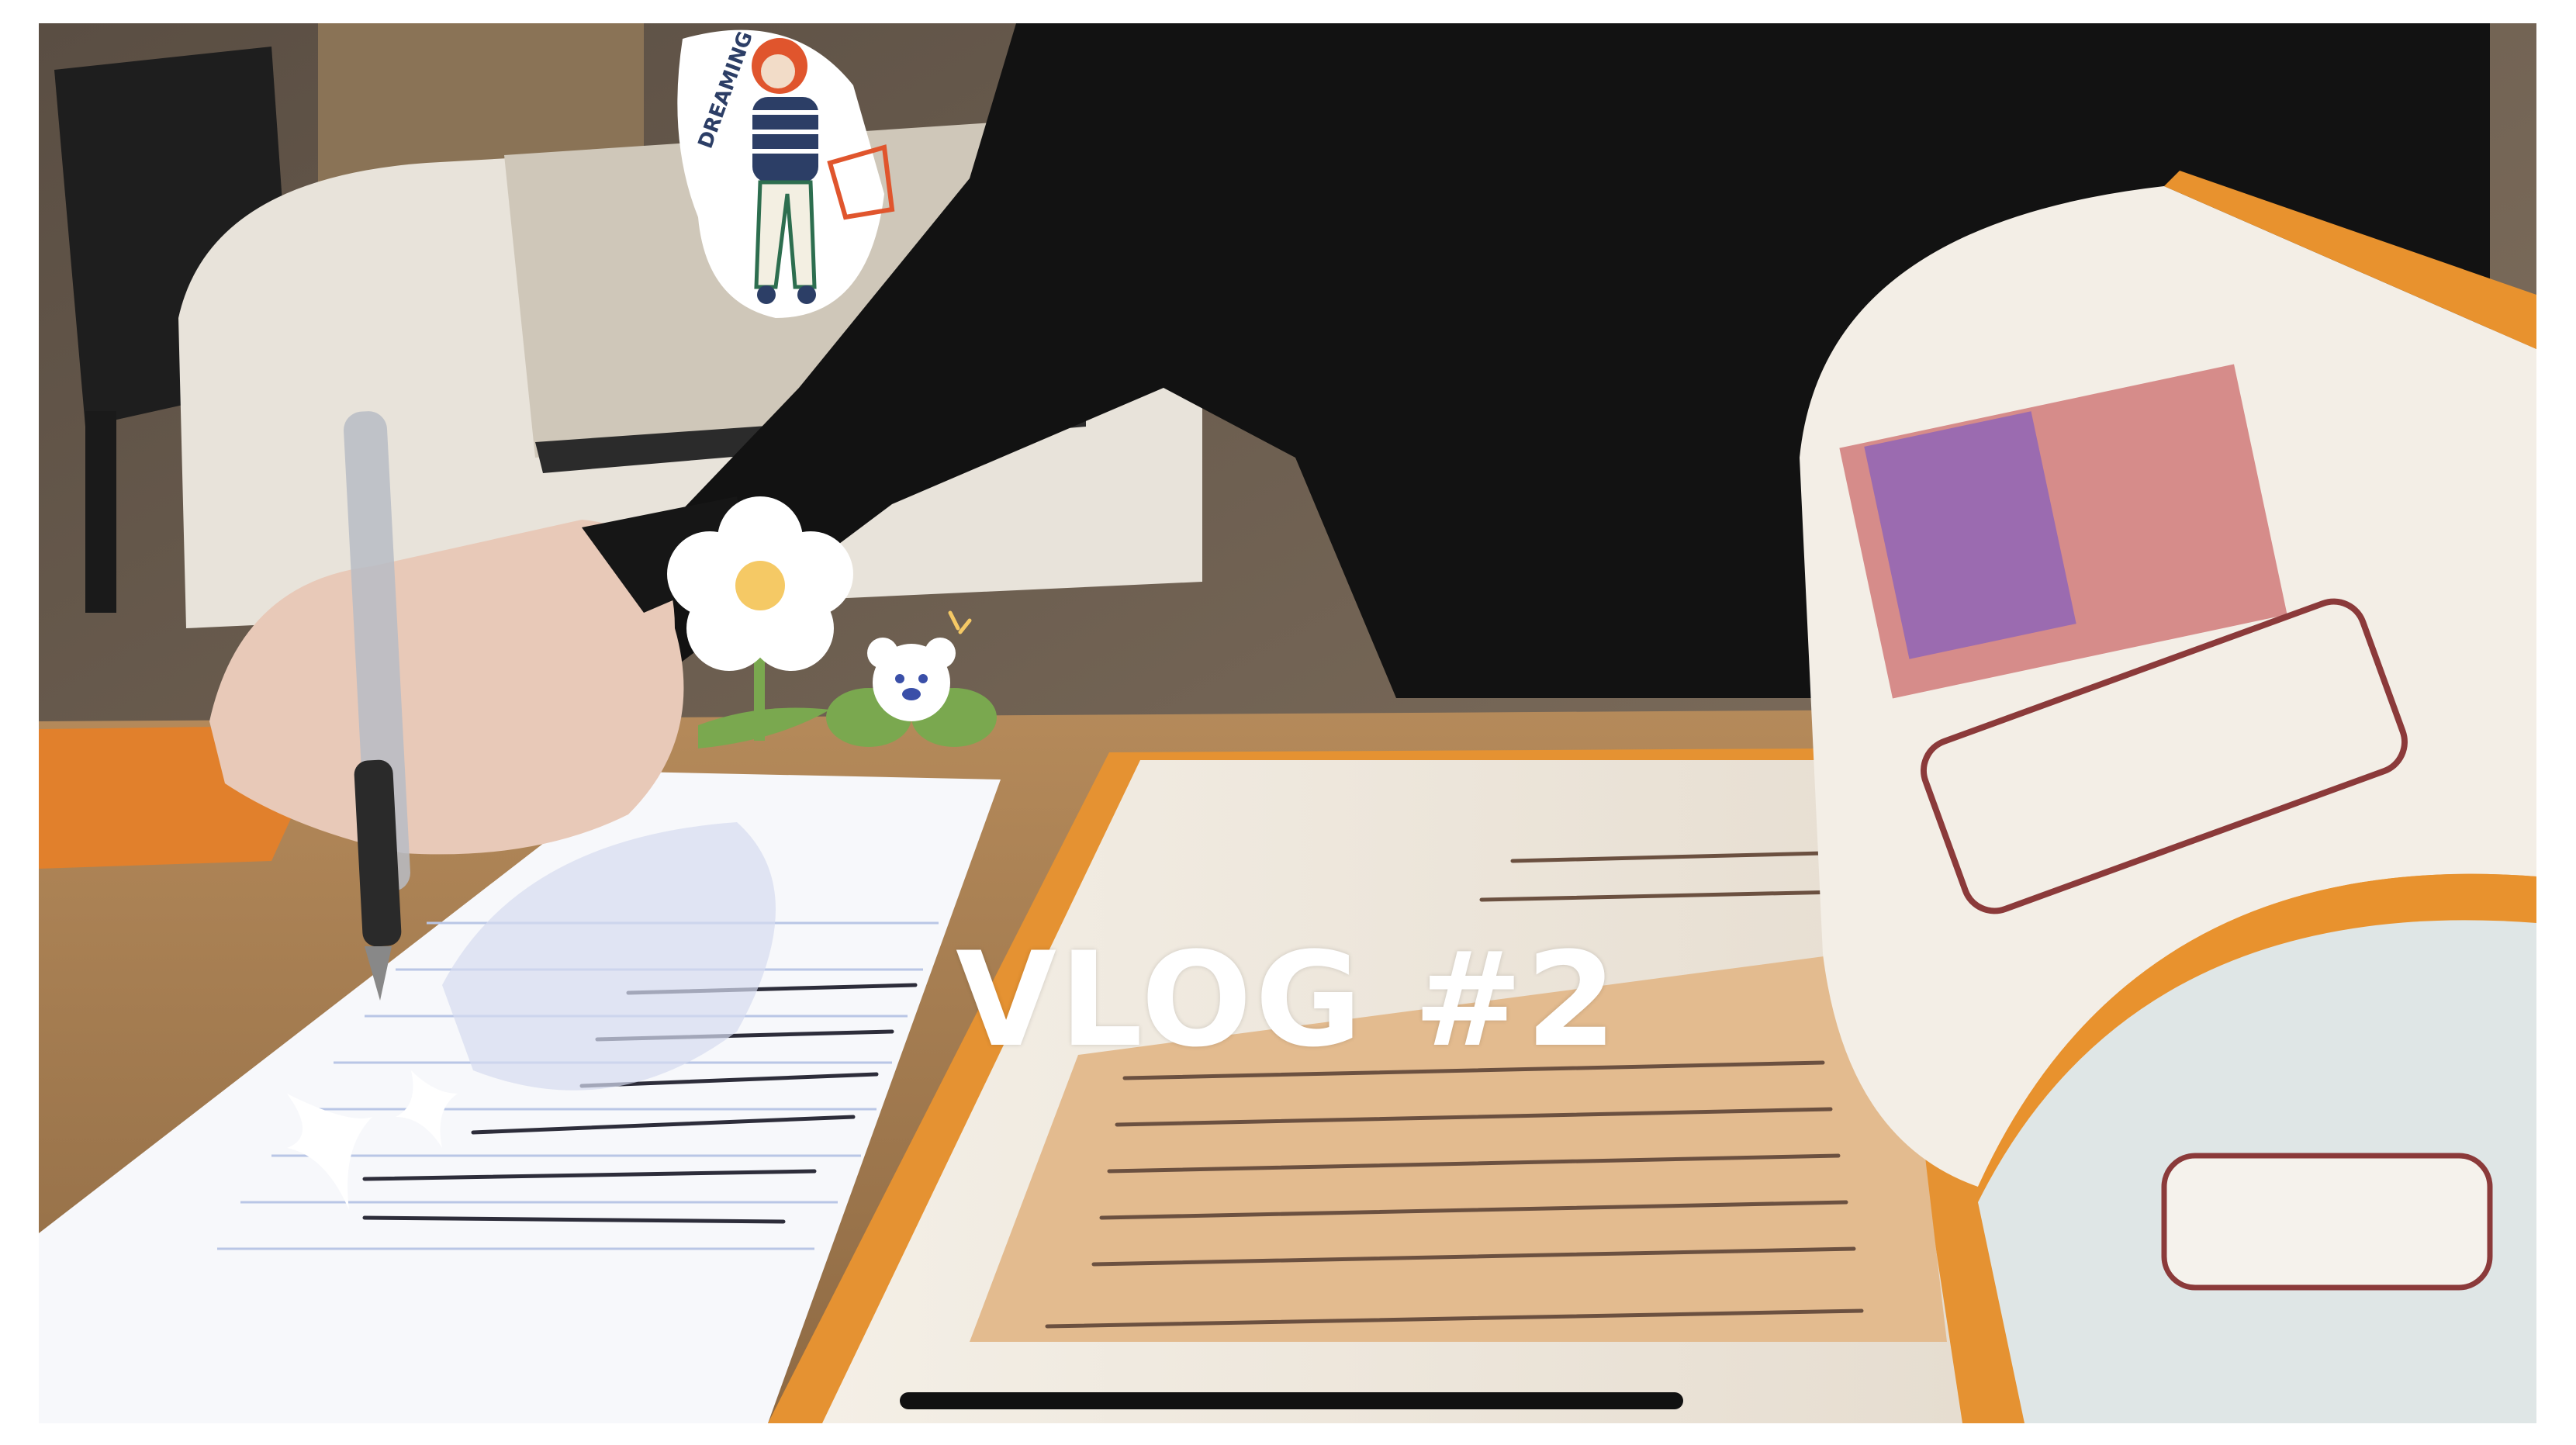  I want to click on lower-label-box, so click(2327, 1222).